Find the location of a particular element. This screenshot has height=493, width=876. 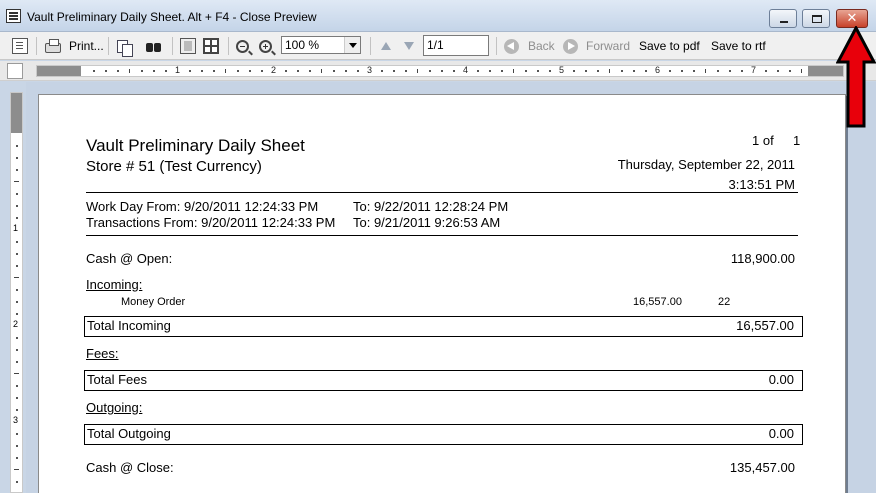

arrow-up-icon is located at coordinates (385, 46).